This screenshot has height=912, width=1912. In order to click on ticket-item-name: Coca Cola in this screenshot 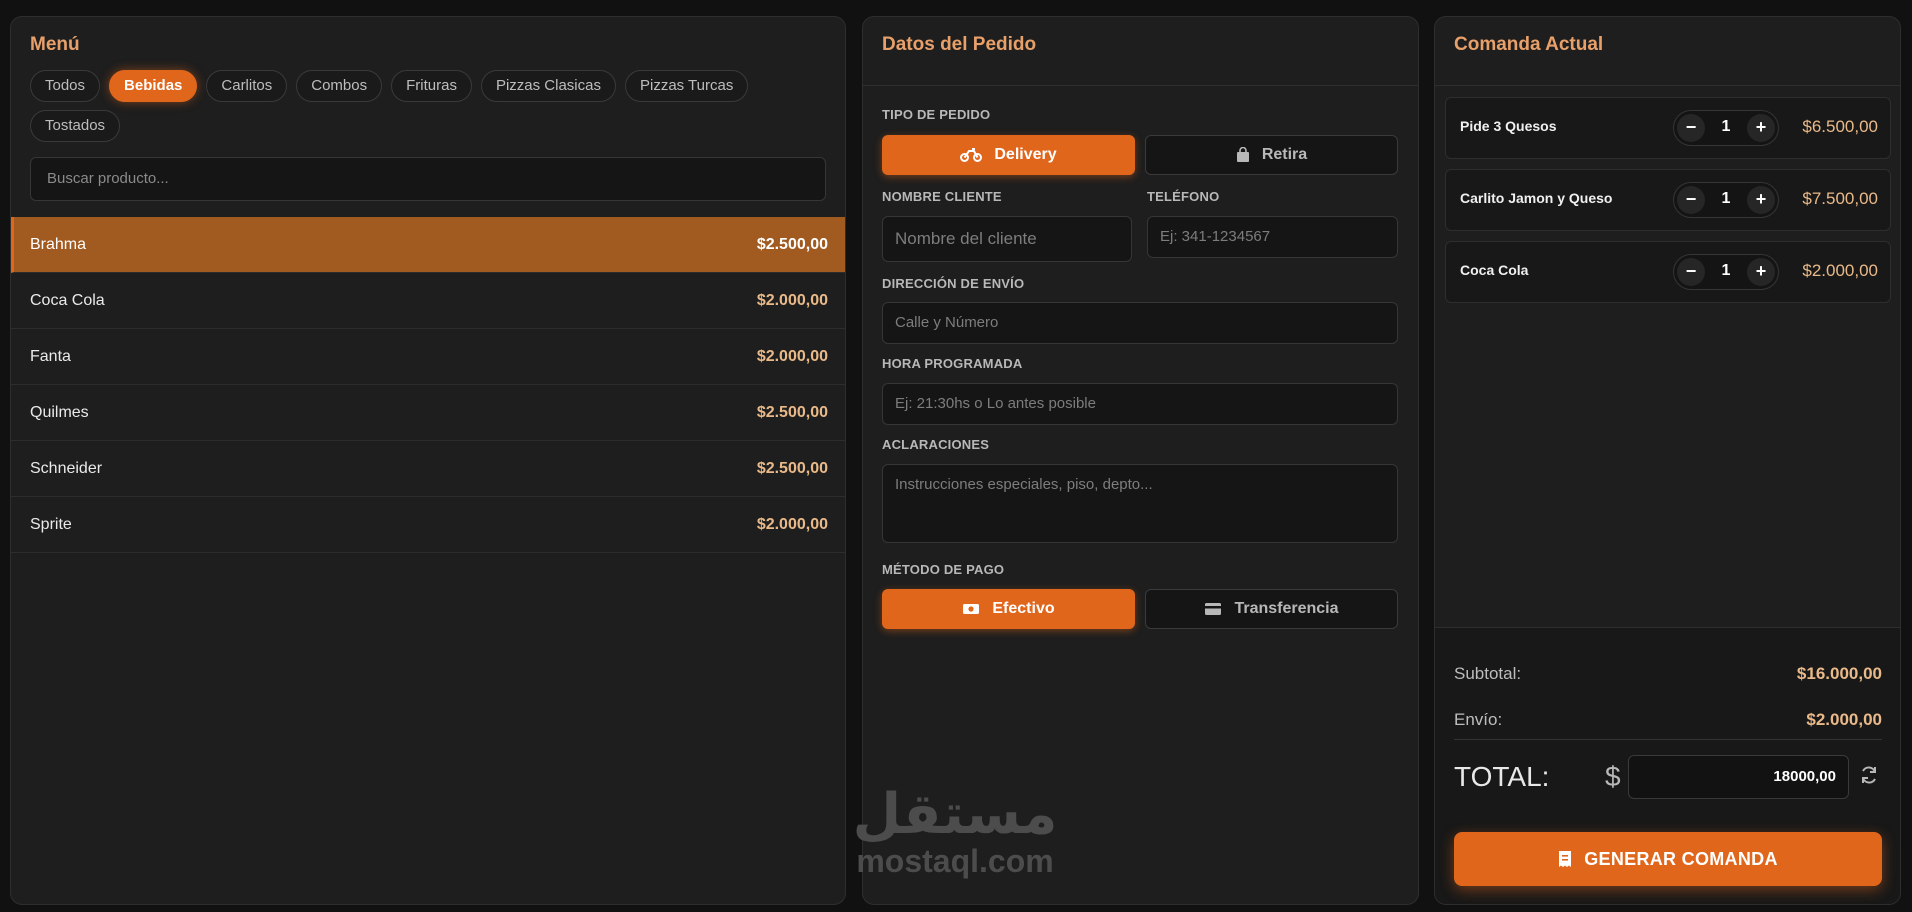, I will do `click(1494, 270)`.